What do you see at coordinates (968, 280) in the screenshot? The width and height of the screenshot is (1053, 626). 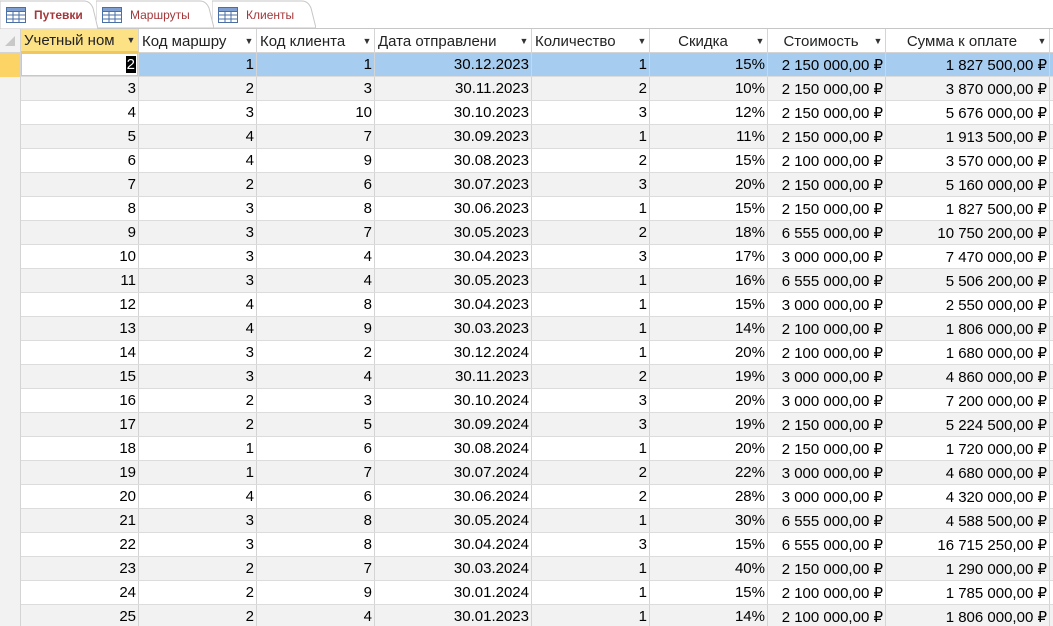 I see `table-cell: 5 506 200,00 ₽` at bounding box center [968, 280].